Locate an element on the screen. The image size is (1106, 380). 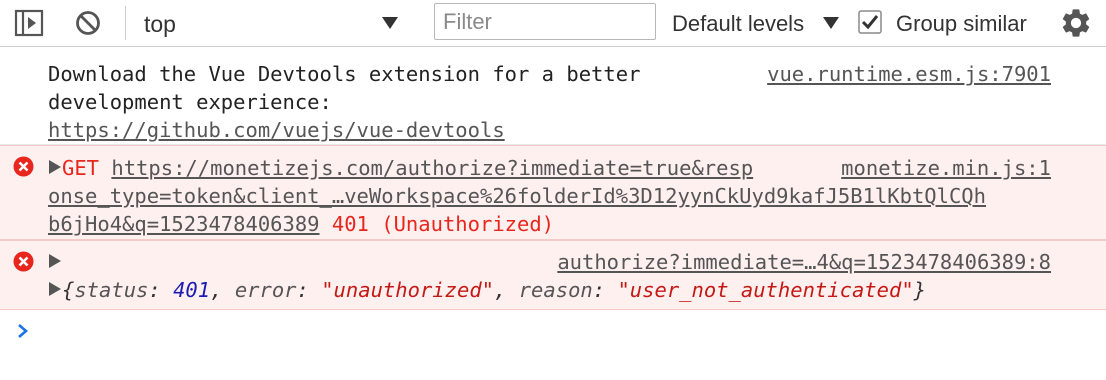
gear-icon is located at coordinates (1076, 23).